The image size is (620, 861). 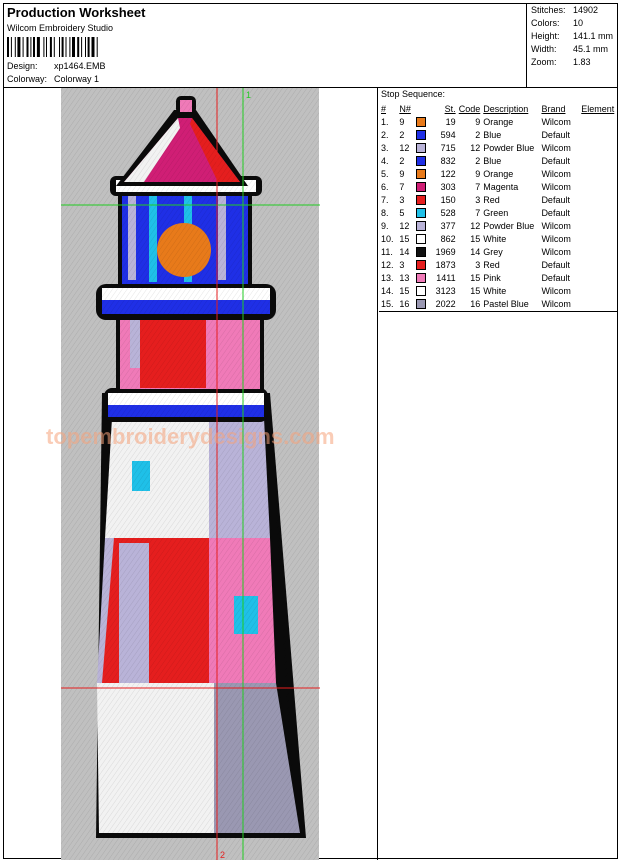 I want to click on row-stitches: 1411, so click(x=446, y=277).